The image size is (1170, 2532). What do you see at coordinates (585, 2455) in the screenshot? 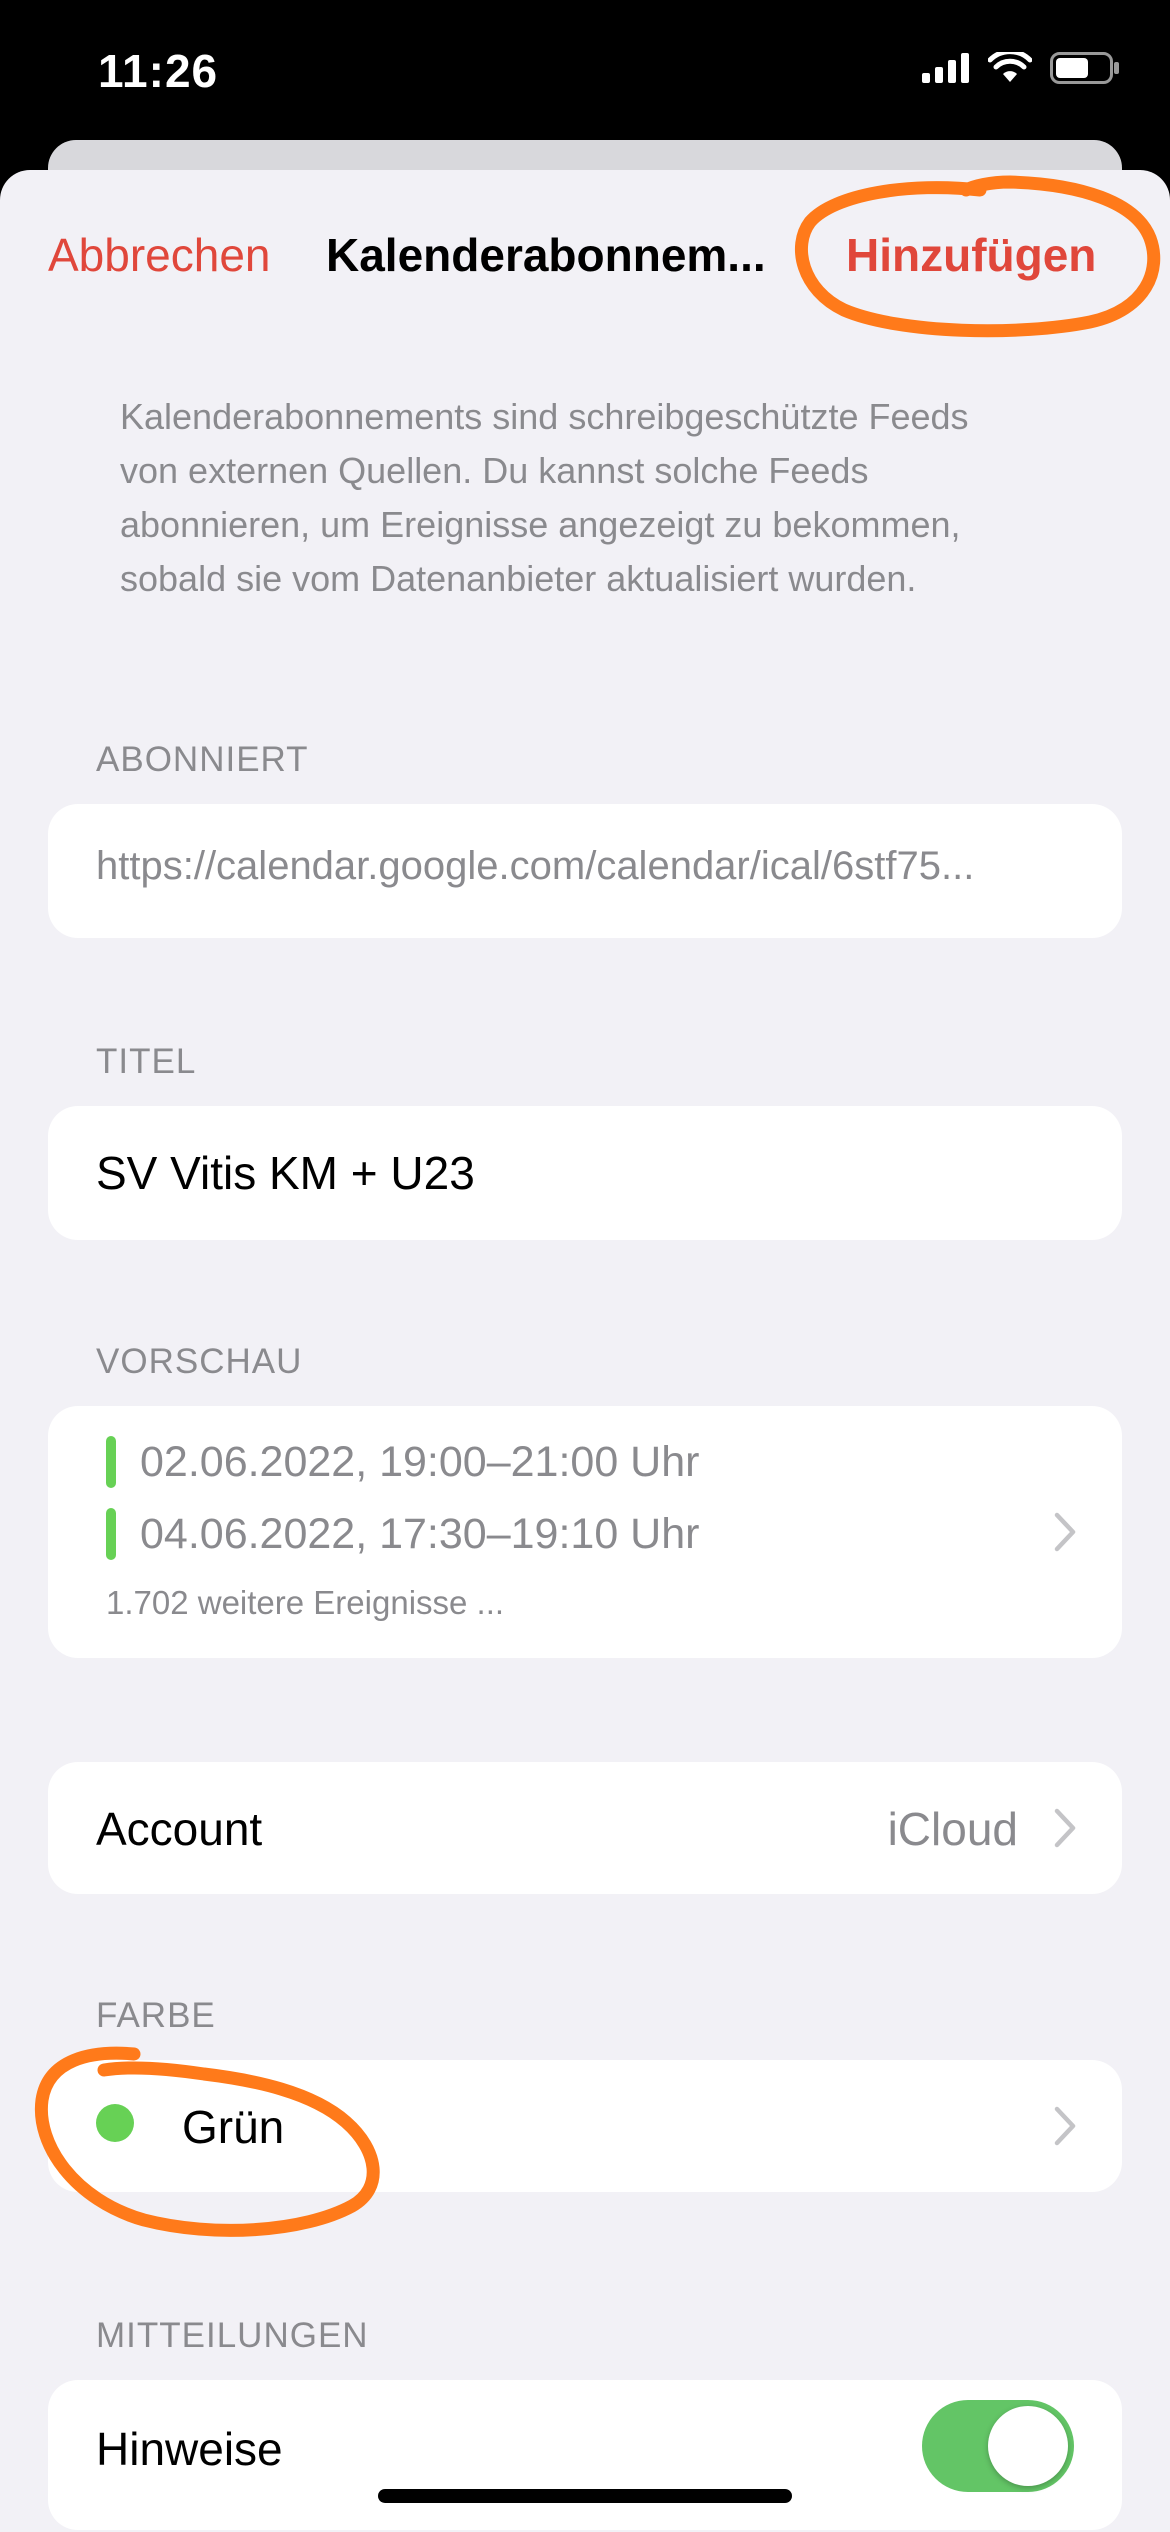
I see `alerts-row: Hinweise` at bounding box center [585, 2455].